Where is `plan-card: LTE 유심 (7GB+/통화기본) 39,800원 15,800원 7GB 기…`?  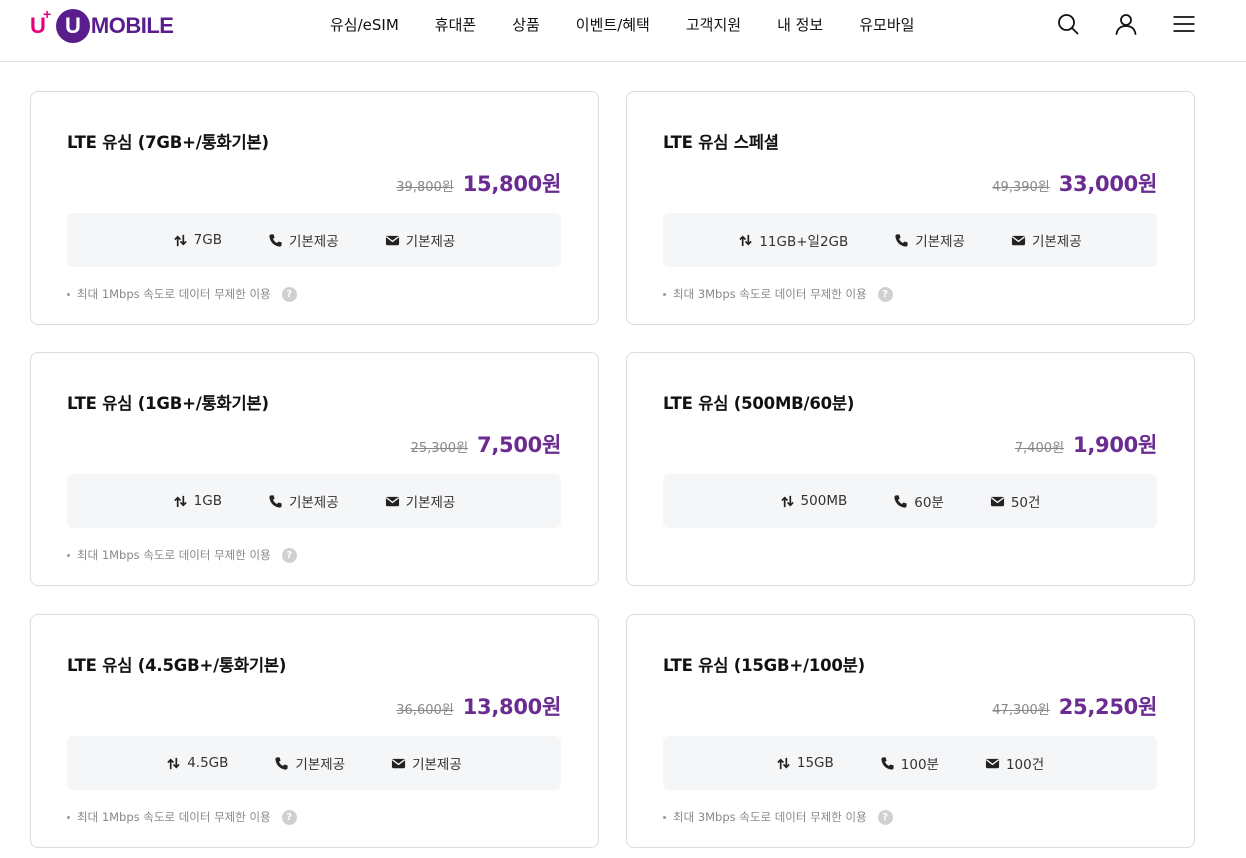 plan-card: LTE 유심 (7GB+/통화기본) 39,800원 15,800원 7GB 기… is located at coordinates (314, 208).